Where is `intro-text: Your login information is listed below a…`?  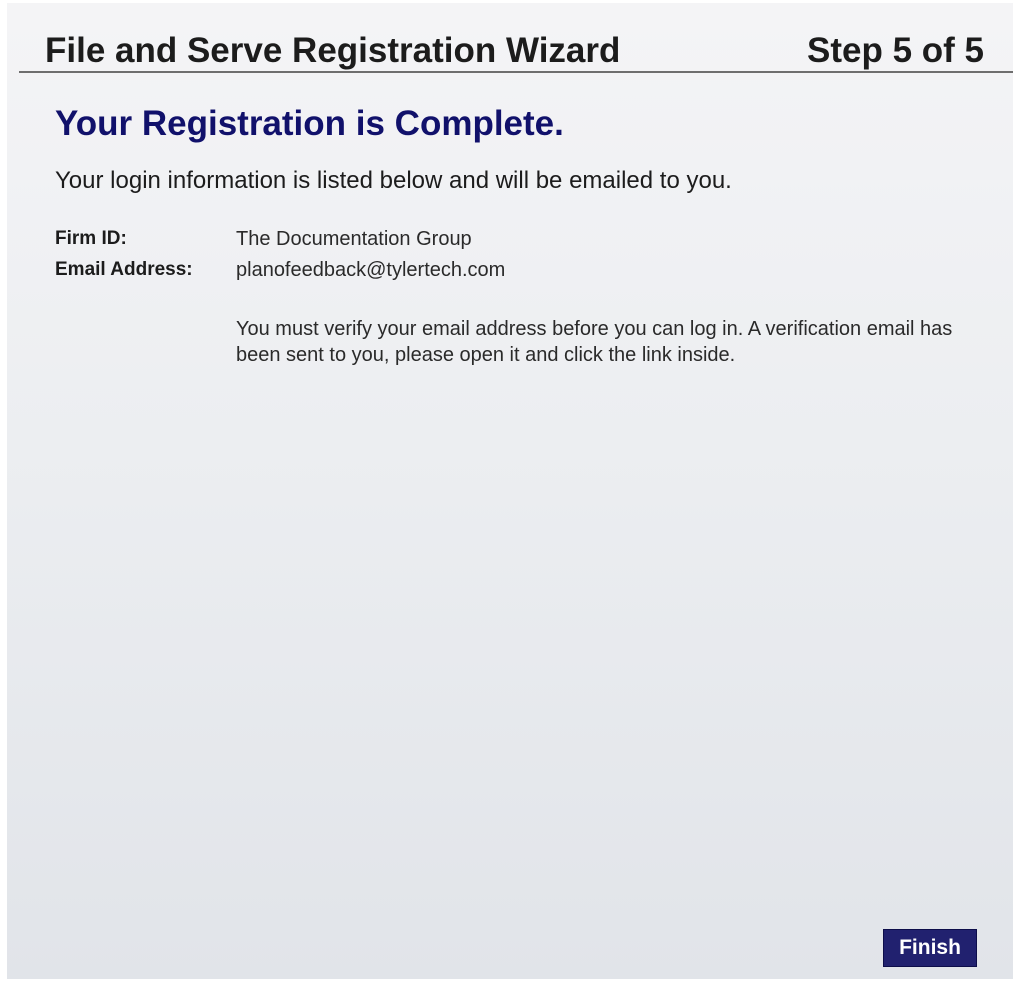
intro-text: Your login information is listed below a… is located at coordinates (393, 180).